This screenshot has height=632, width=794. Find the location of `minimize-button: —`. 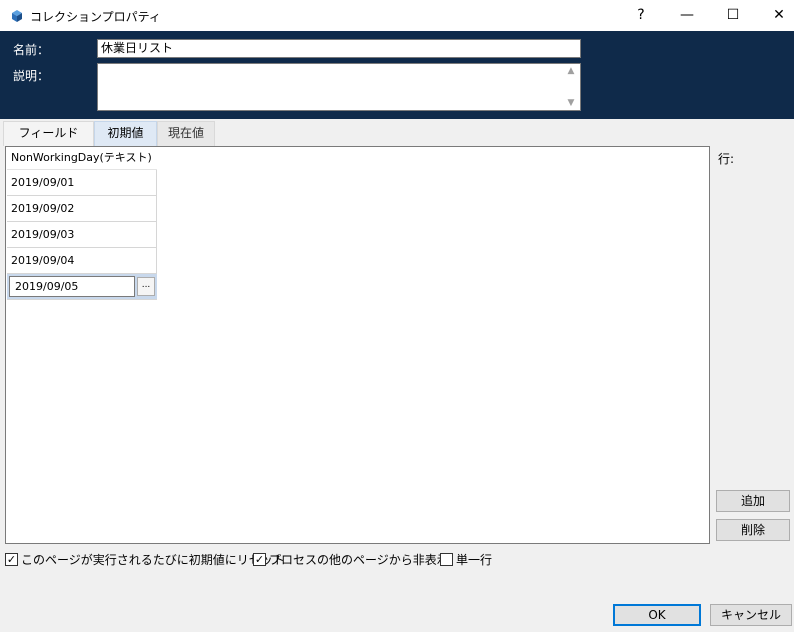

minimize-button: — is located at coordinates (687, 15).